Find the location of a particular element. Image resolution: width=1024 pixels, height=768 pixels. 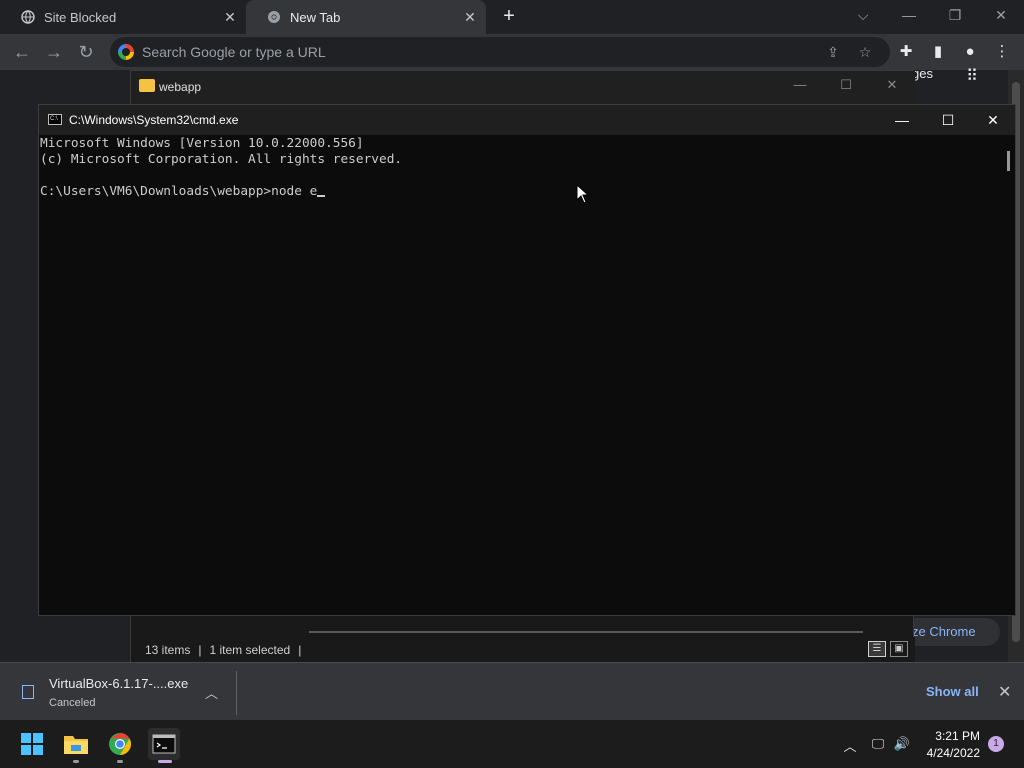

tab-title: New Tab is located at coordinates (315, 17).